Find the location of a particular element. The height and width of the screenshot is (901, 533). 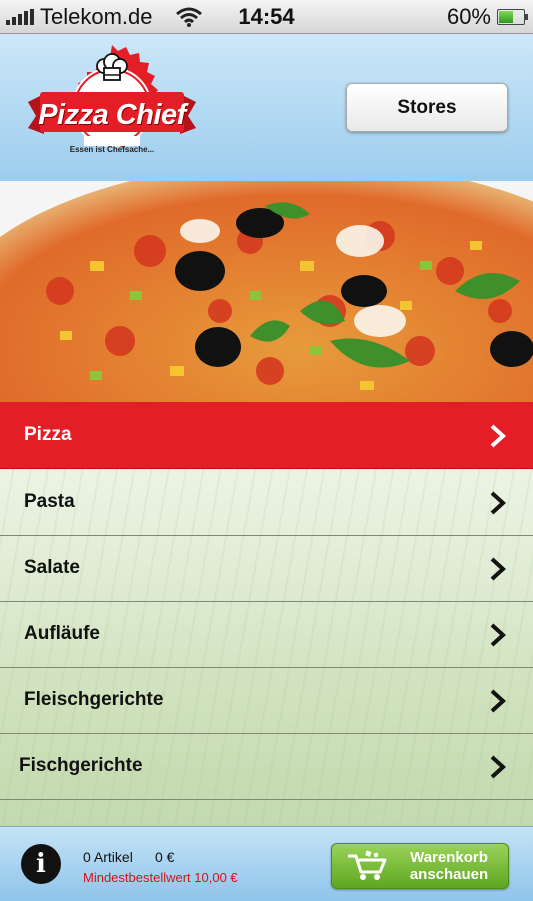

cart-total: 0 € is located at coordinates (165, 857).